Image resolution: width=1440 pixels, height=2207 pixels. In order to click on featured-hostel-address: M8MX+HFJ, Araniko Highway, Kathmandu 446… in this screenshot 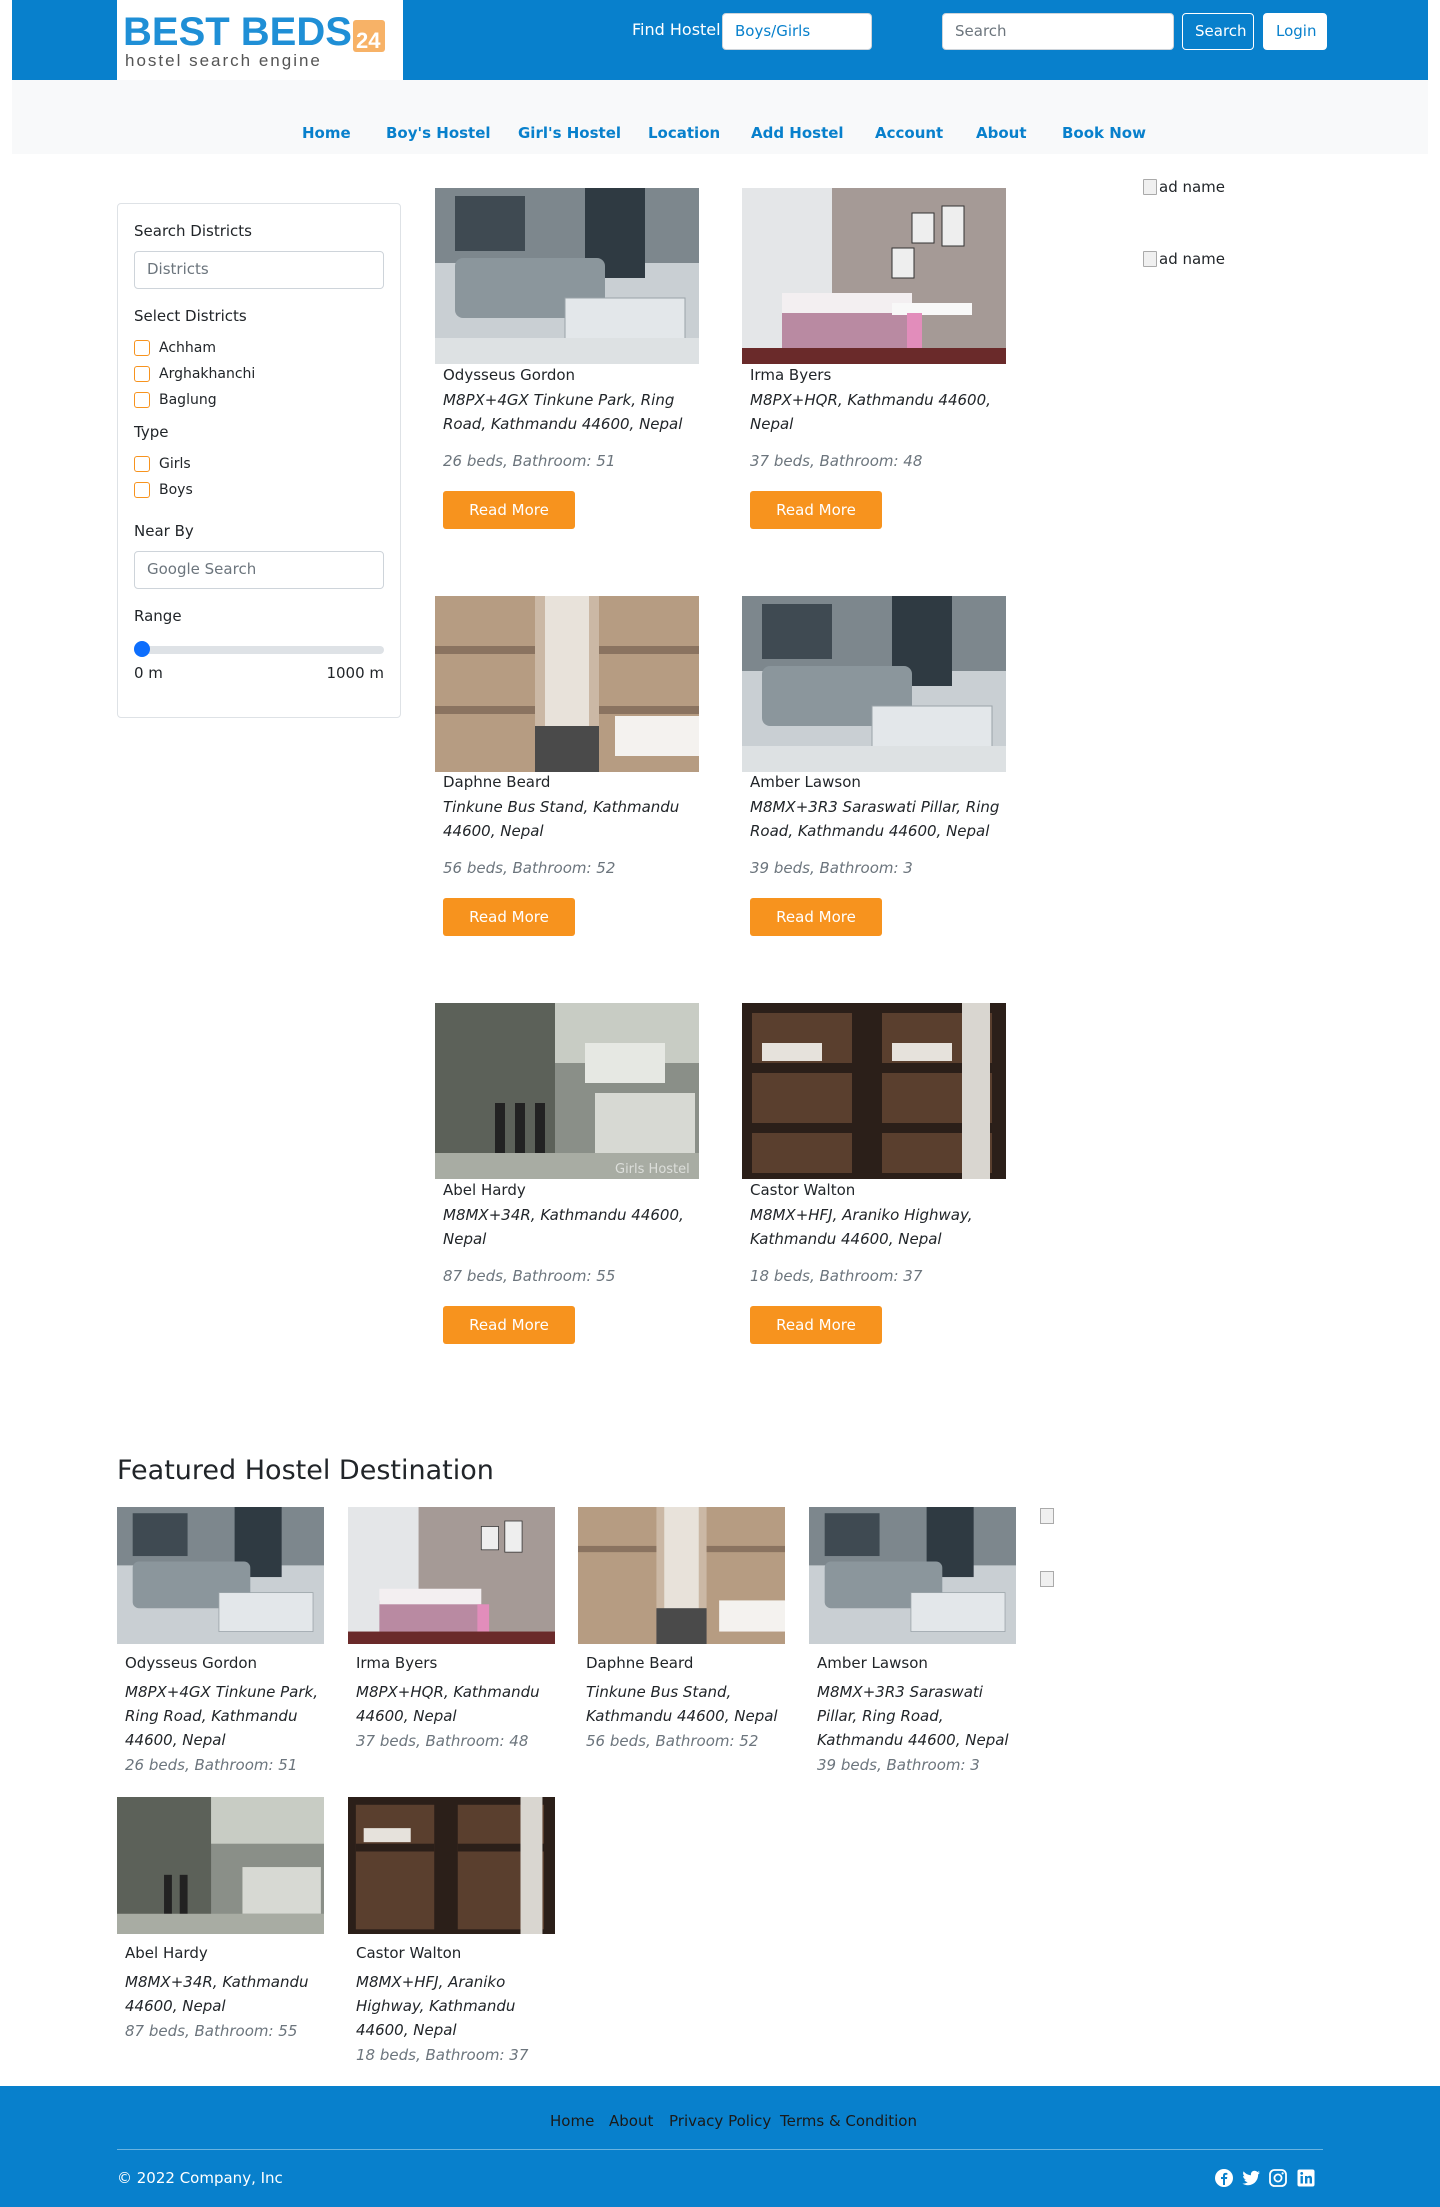, I will do `click(436, 2006)`.